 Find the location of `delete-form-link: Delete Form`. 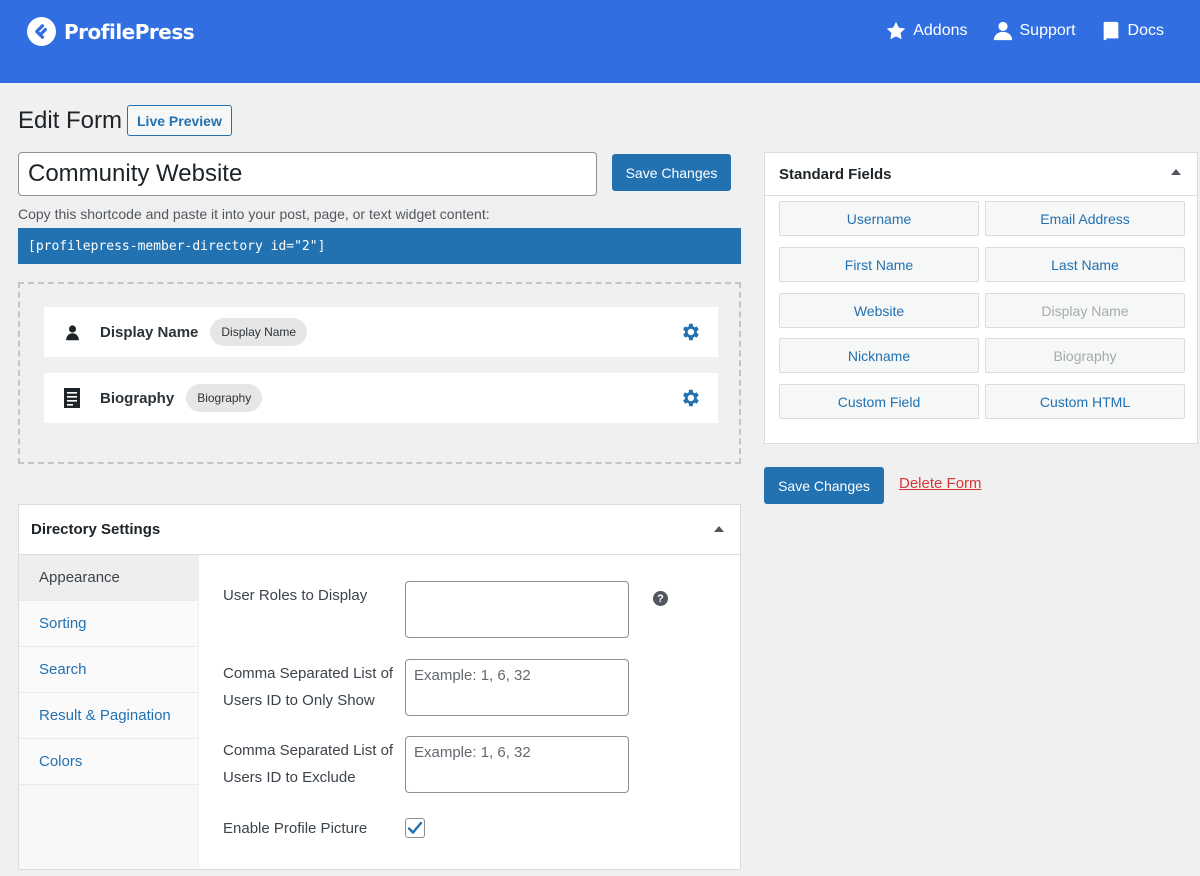

delete-form-link: Delete Form is located at coordinates (940, 483).